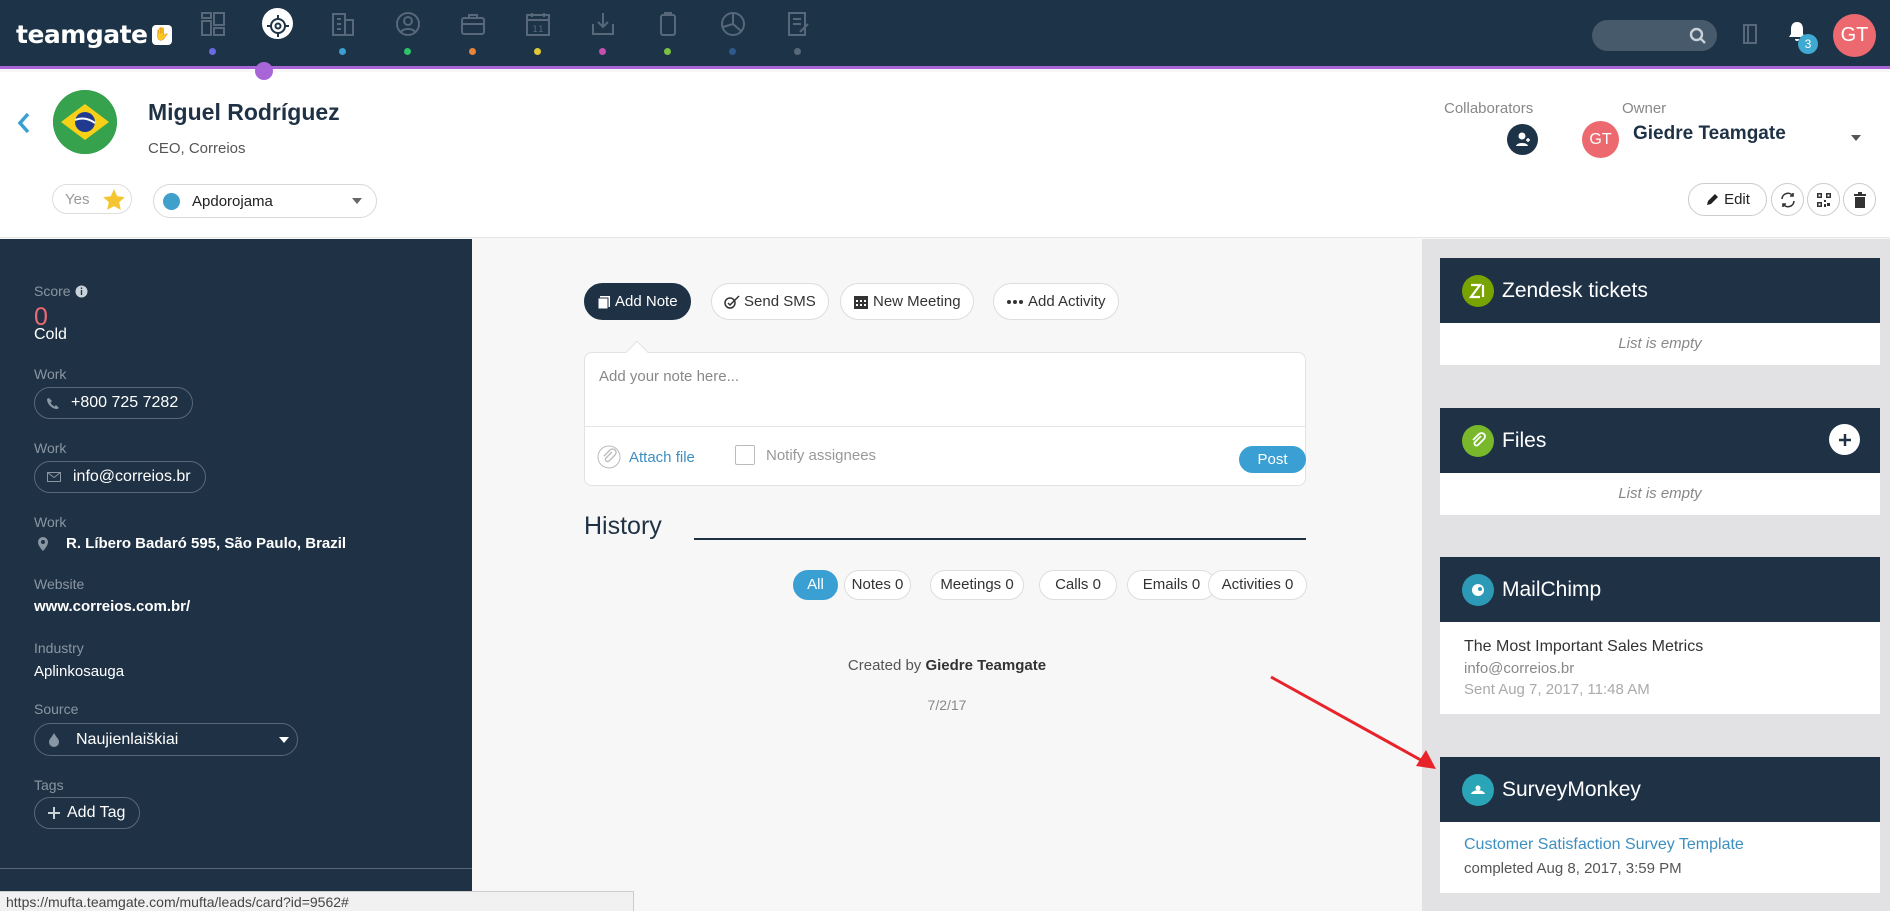 The width and height of the screenshot is (1890, 911). What do you see at coordinates (985, 665) in the screenshot?
I see `created-by-user: Giedre Teamgate` at bounding box center [985, 665].